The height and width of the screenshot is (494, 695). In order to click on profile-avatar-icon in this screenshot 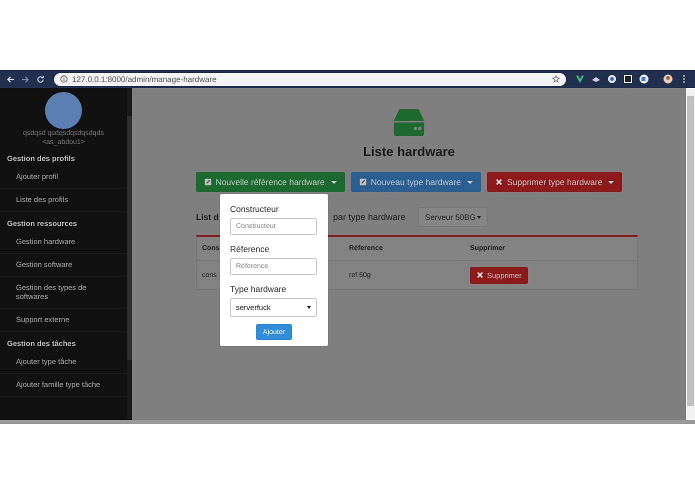, I will do `click(668, 79)`.